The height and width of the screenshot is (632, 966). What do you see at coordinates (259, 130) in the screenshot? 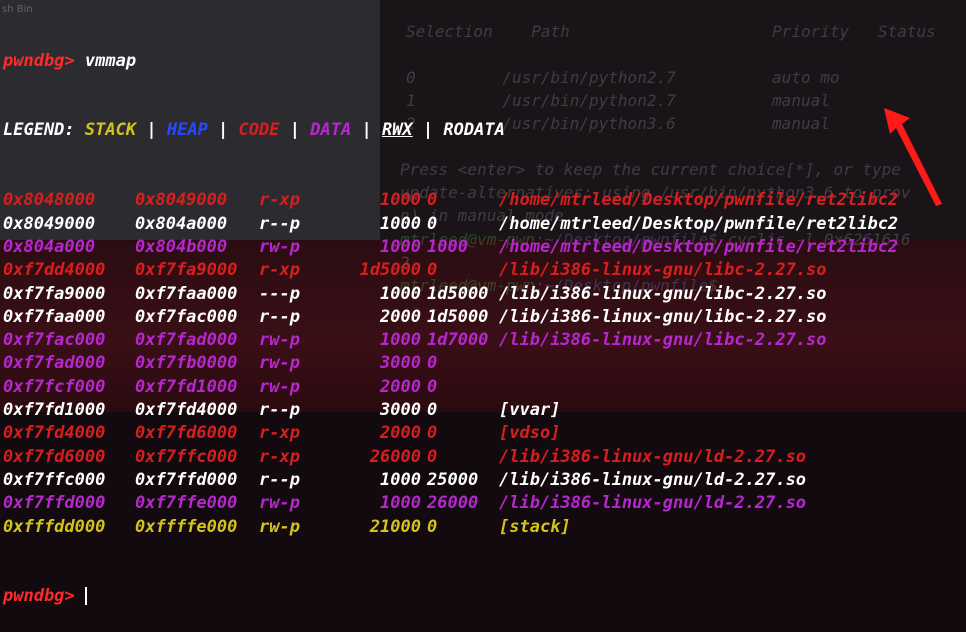
I see `legend-code: CODE` at bounding box center [259, 130].